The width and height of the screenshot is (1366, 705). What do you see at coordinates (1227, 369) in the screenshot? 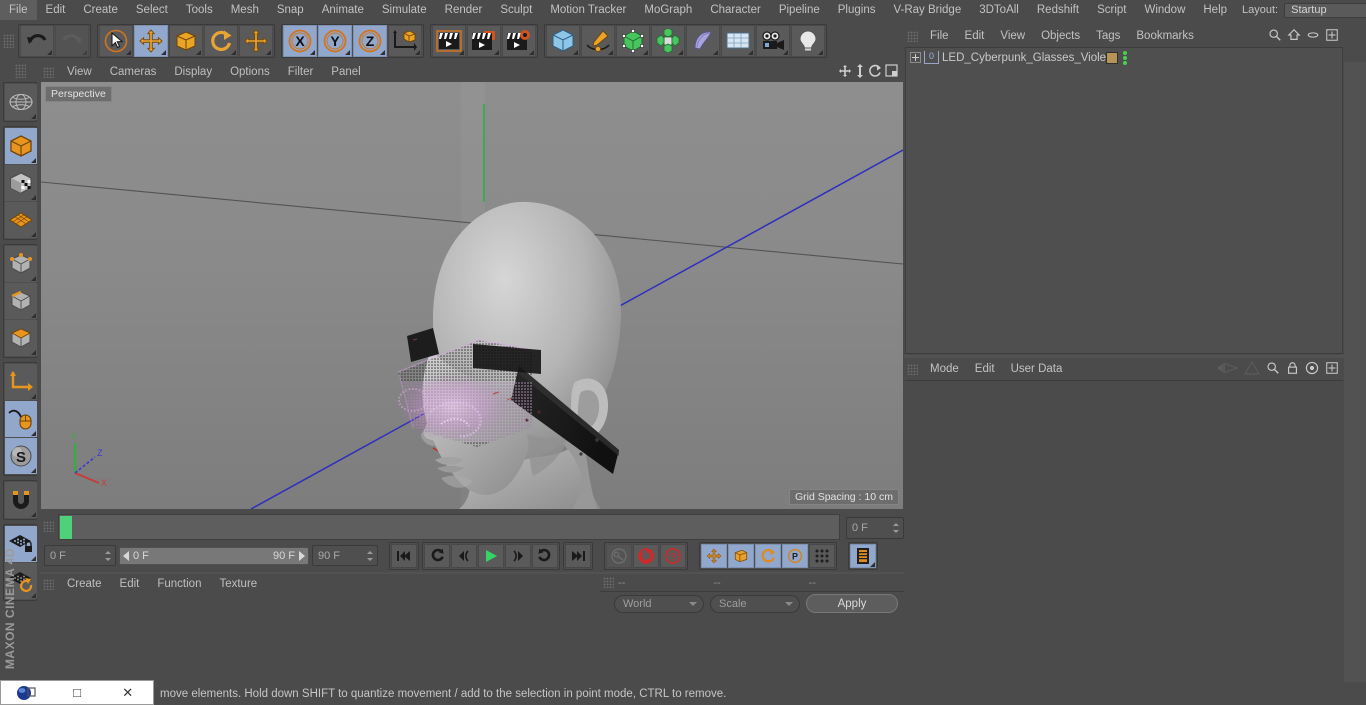
I see `lock-open-icon` at bounding box center [1227, 369].